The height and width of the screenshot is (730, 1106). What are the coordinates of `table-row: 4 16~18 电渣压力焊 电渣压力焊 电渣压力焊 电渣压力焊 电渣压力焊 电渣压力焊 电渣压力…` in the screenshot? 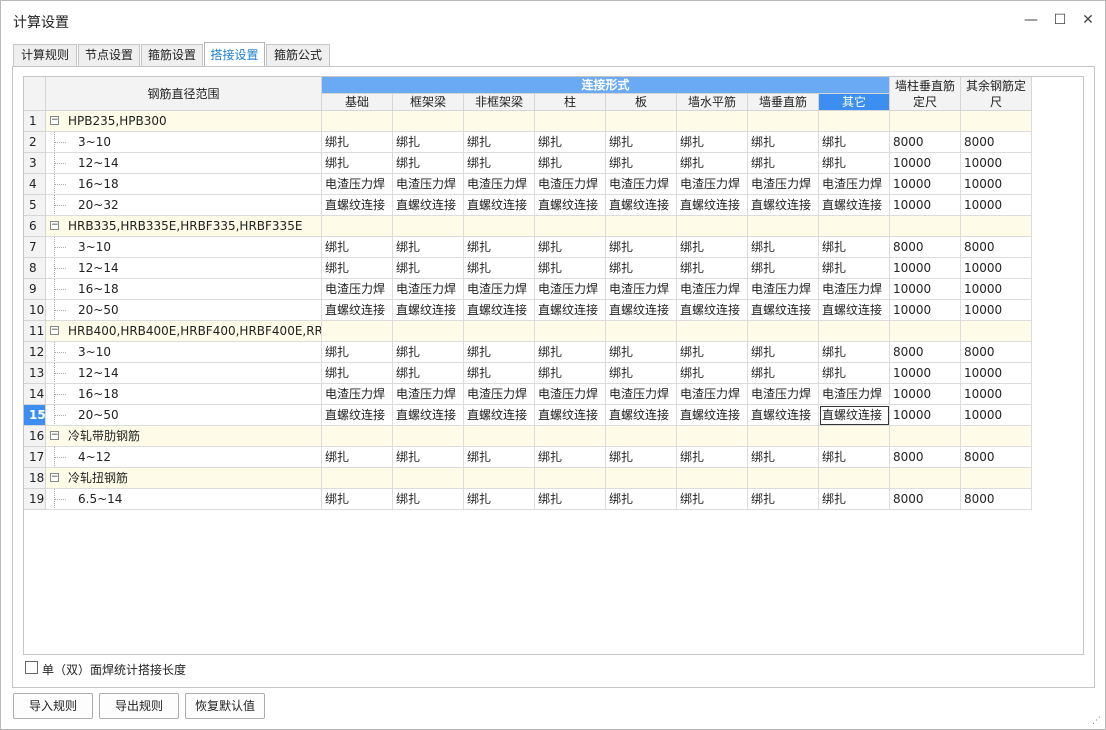 It's located at (528, 184).